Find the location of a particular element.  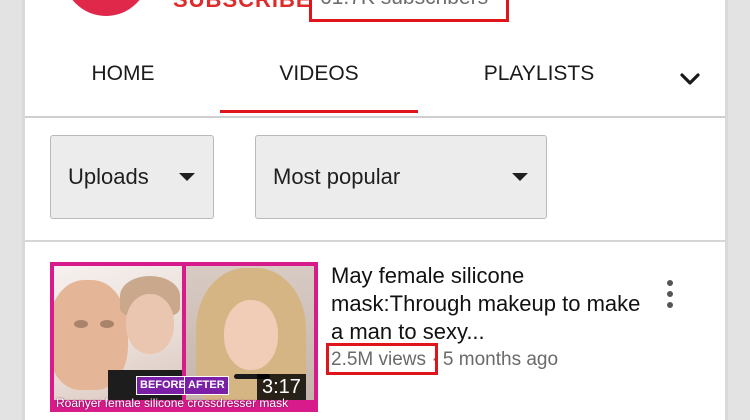

uploads-dropdown: Uploads is located at coordinates (132, 177).